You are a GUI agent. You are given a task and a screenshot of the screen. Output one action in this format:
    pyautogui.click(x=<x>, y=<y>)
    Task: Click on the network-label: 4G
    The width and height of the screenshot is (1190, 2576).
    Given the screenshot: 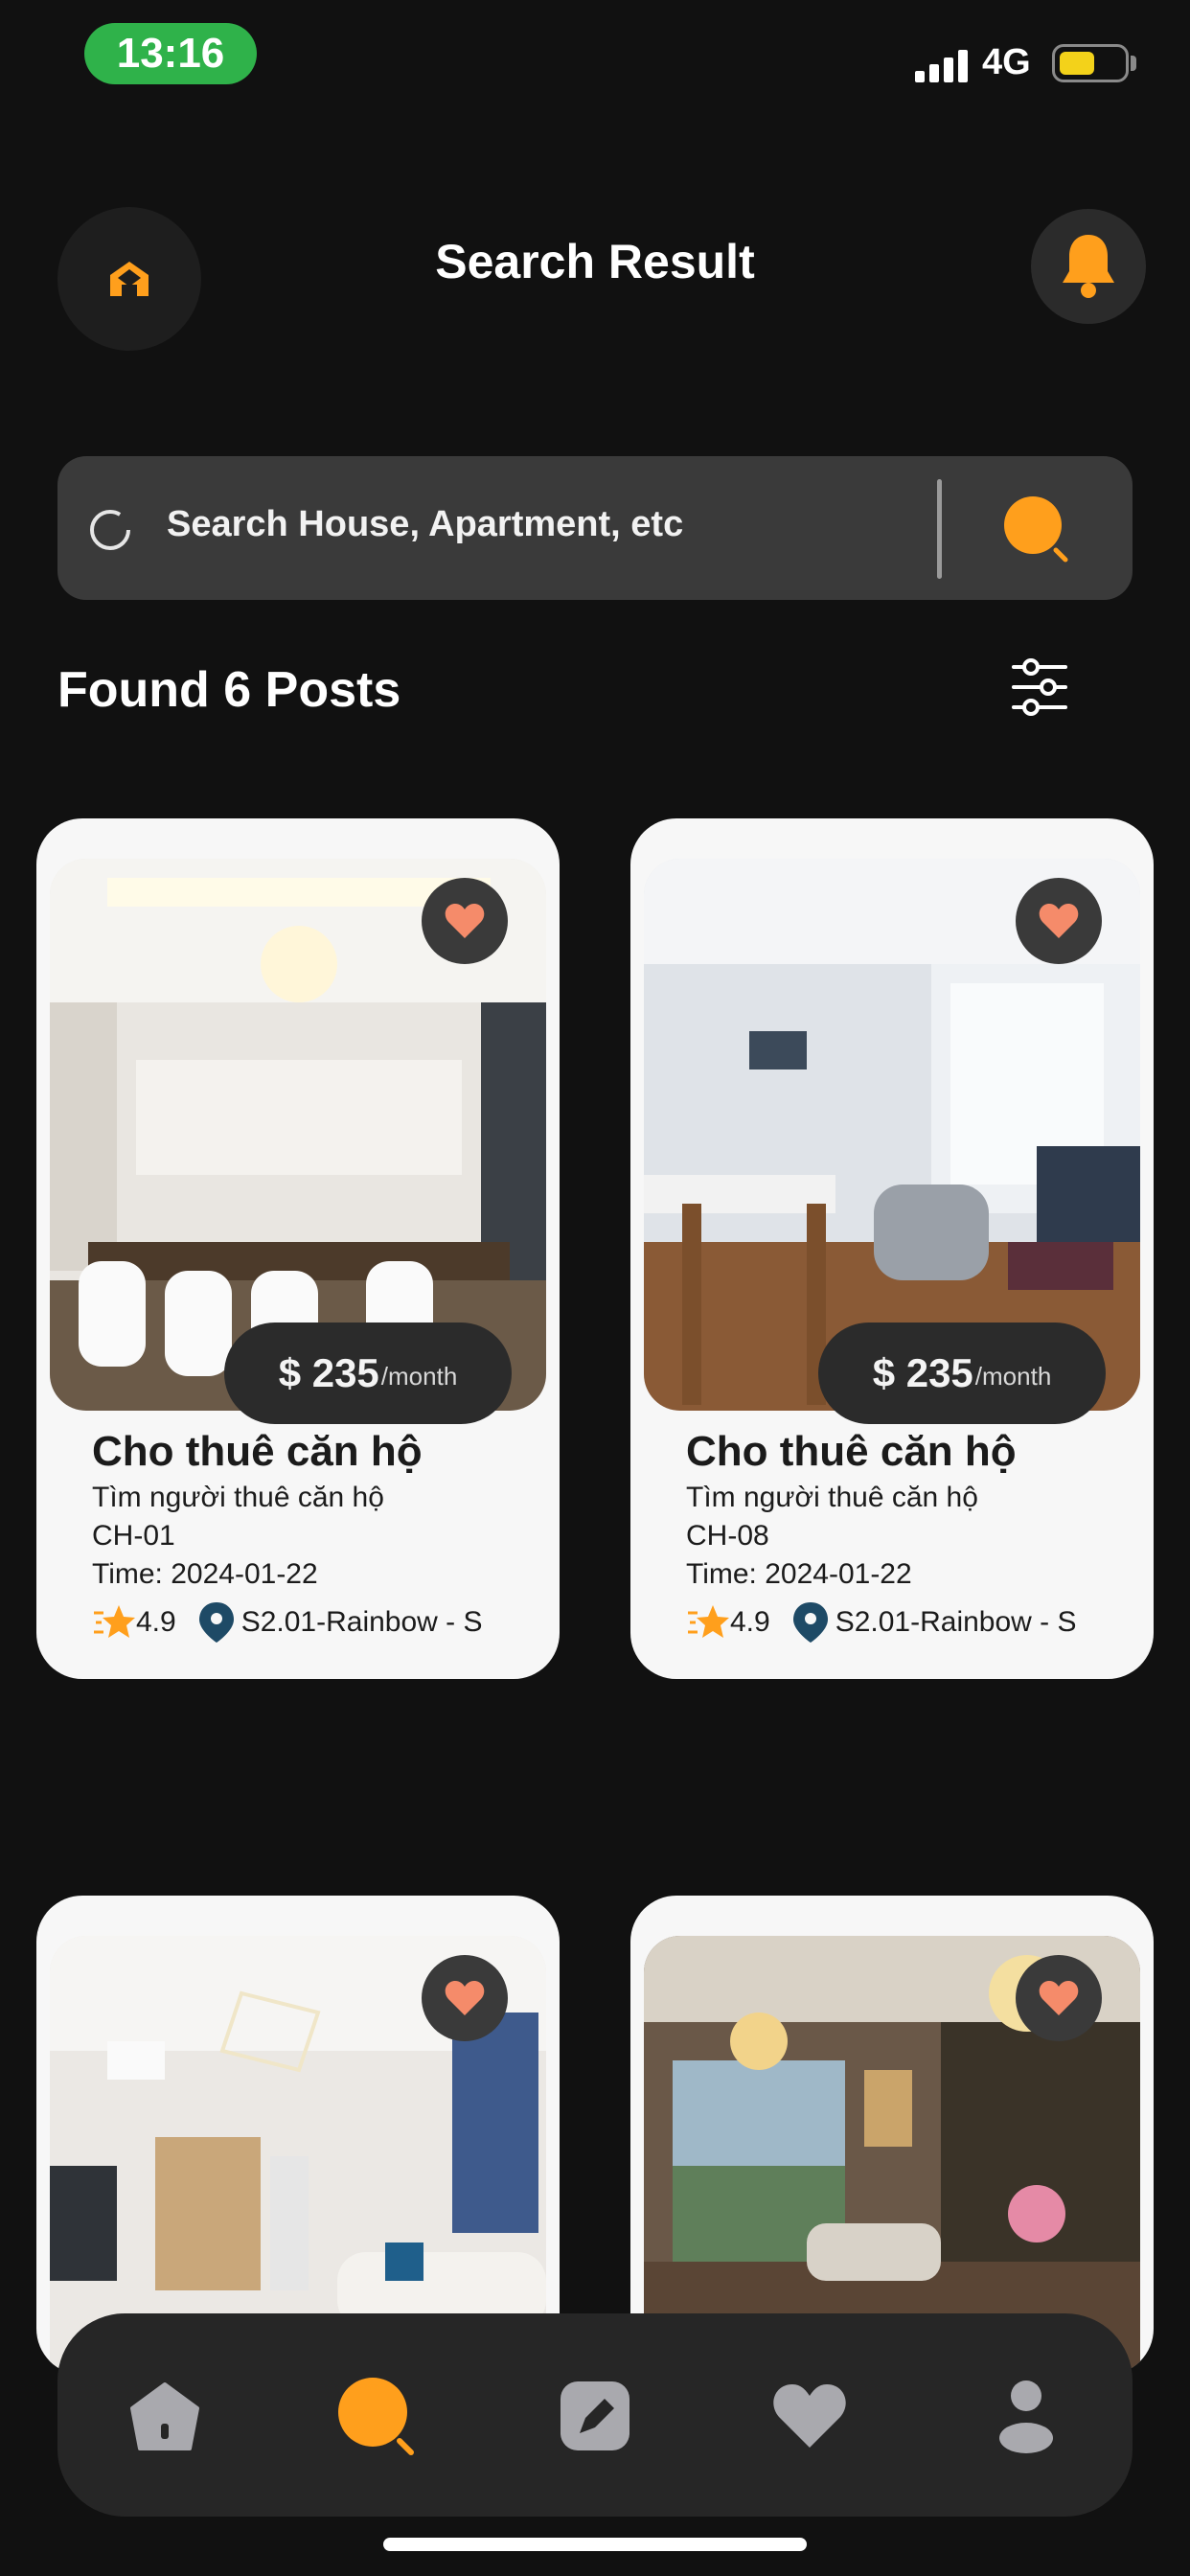 What is the action you would take?
    pyautogui.click(x=1007, y=62)
    